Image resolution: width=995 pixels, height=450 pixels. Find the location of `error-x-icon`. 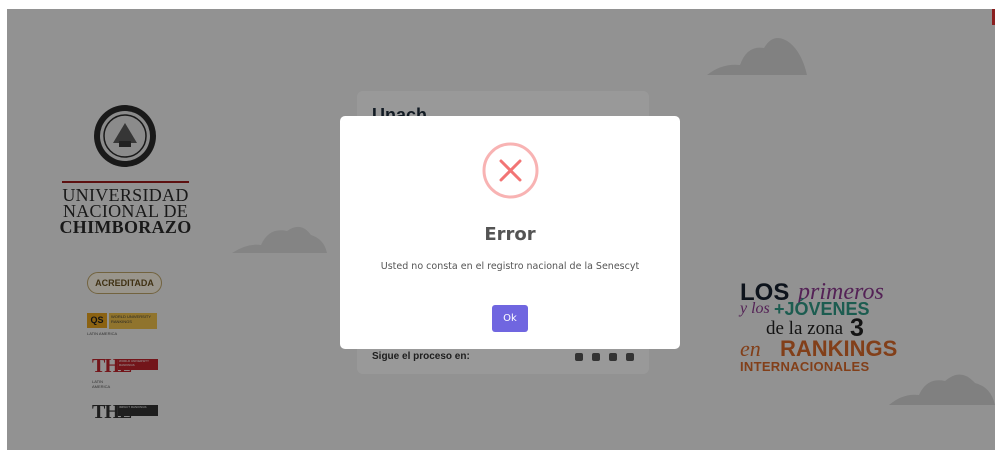

error-x-icon is located at coordinates (510, 170).